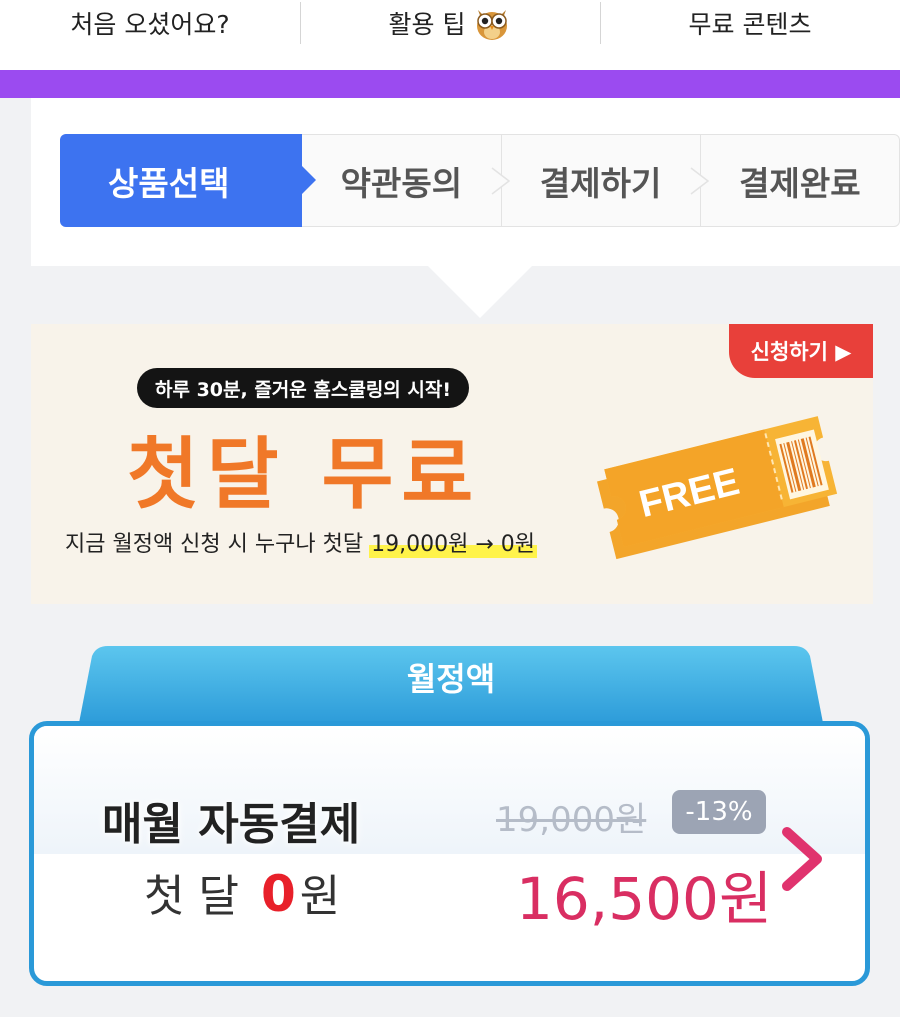  I want to click on original-price: 19,000원, so click(571, 820).